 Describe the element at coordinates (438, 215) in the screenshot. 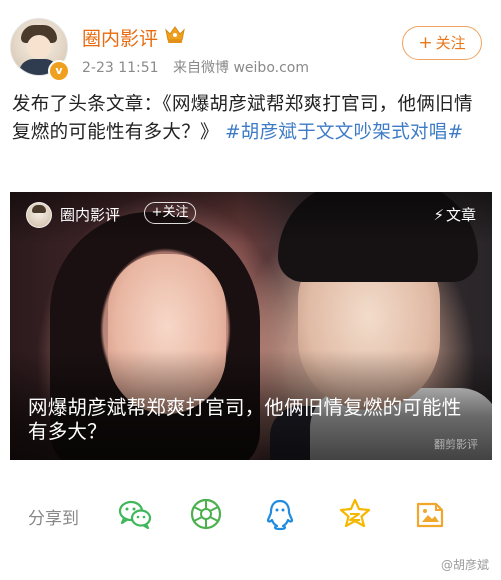

I see `lightning-icon: ⚡` at that location.